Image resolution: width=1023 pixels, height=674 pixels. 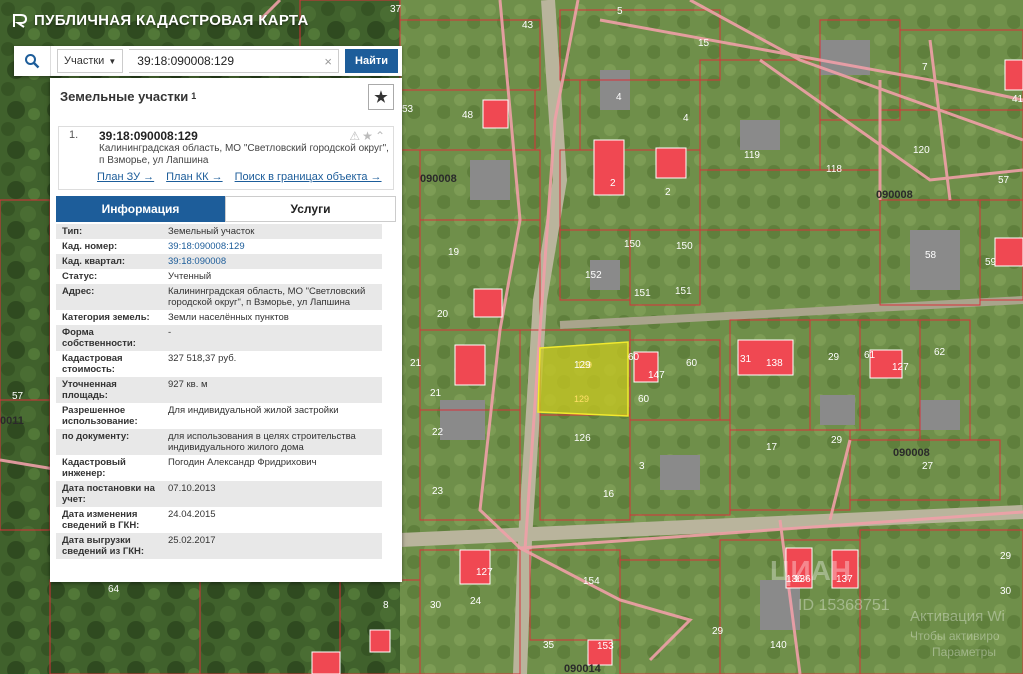 What do you see at coordinates (656, 375) in the screenshot?
I see `parcel-label: 147` at bounding box center [656, 375].